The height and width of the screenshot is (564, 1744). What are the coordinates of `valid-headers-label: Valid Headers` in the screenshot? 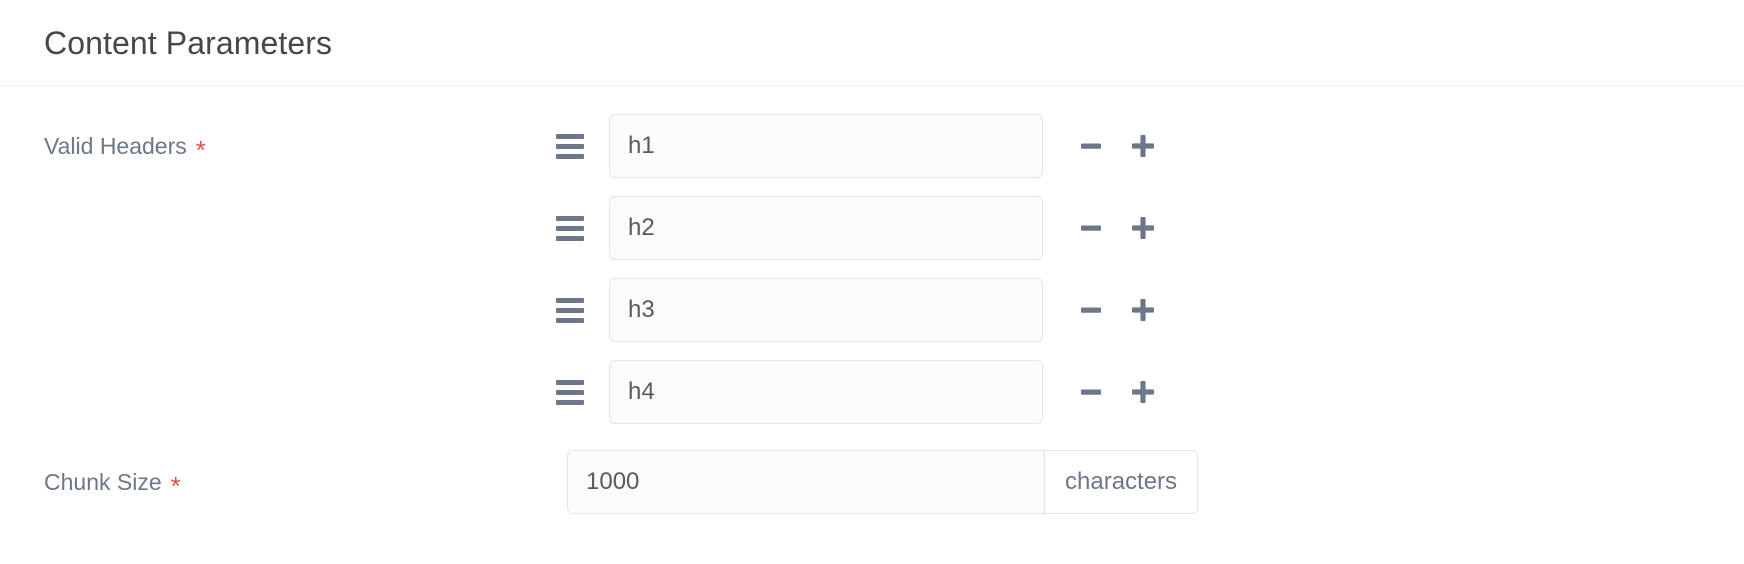 It's located at (115, 145).